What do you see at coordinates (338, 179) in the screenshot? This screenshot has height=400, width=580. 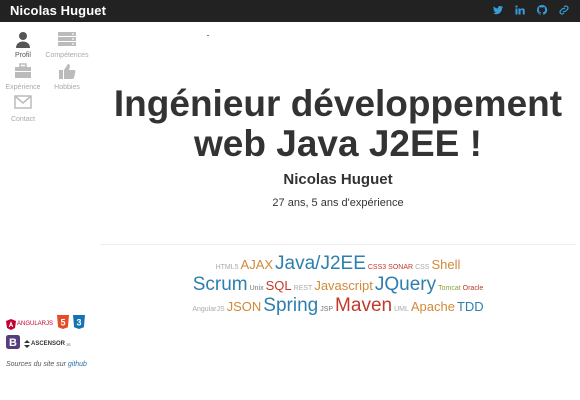 I see `person-name: Nicolas Huguet` at bounding box center [338, 179].